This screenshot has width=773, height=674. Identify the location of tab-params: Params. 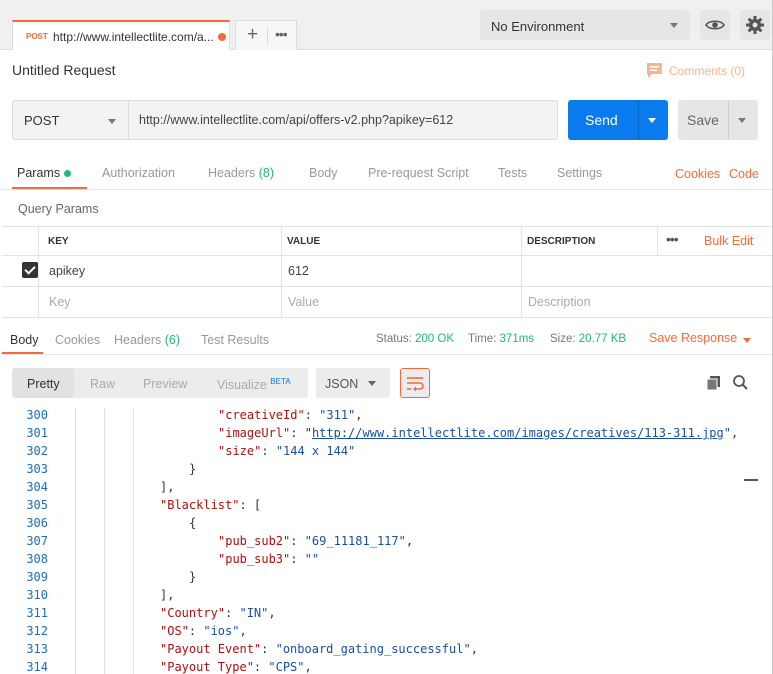
(38, 173).